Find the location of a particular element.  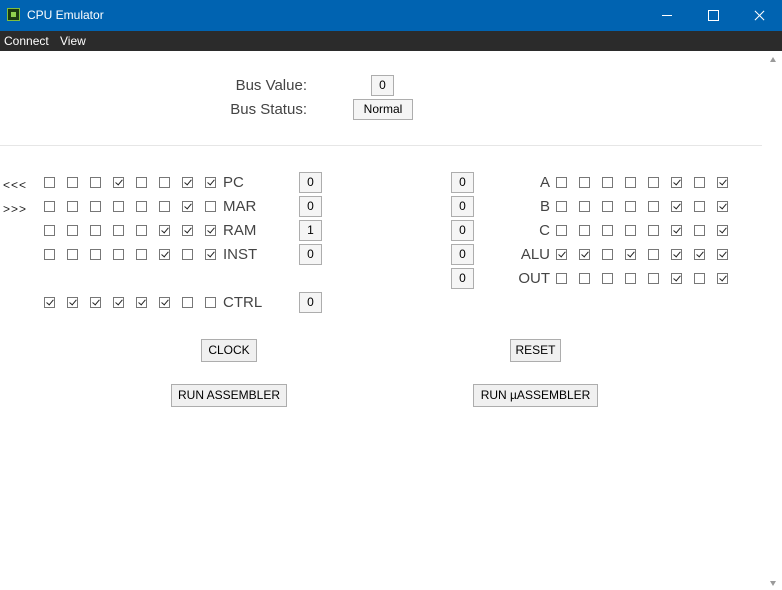

menu-view: View is located at coordinates (73, 41).